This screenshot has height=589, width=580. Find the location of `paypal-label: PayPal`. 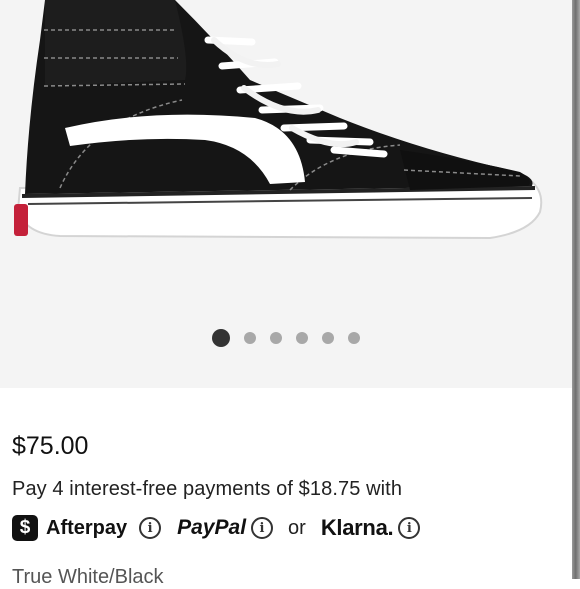

paypal-label: PayPal is located at coordinates (212, 527).